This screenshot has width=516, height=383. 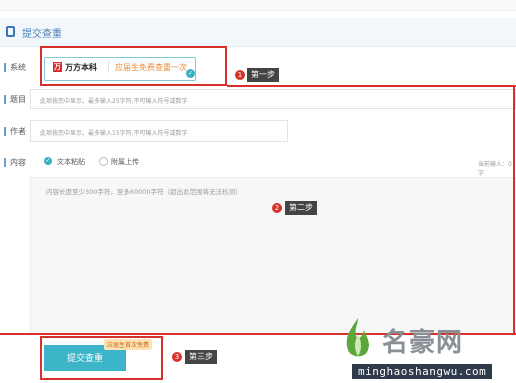 I want to click on flame-logo-icon, so click(x=357, y=337).